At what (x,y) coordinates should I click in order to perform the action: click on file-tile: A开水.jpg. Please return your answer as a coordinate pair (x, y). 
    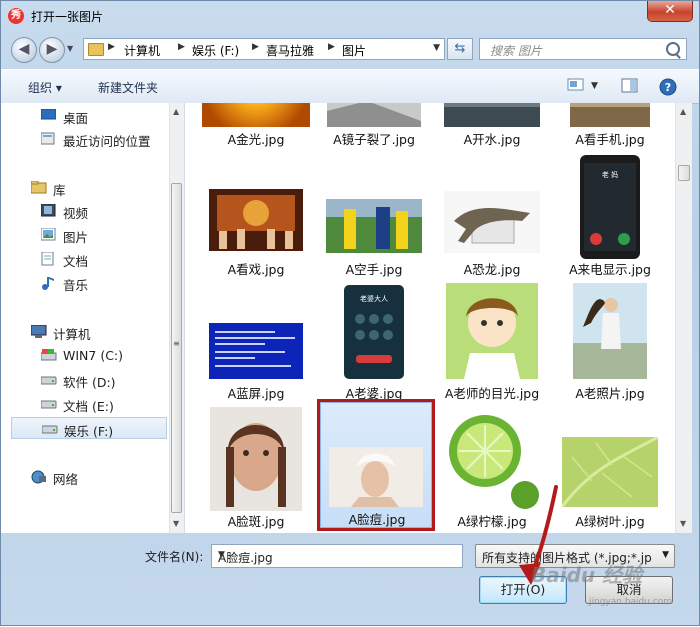
    Looking at the image, I should click on (492, 125).